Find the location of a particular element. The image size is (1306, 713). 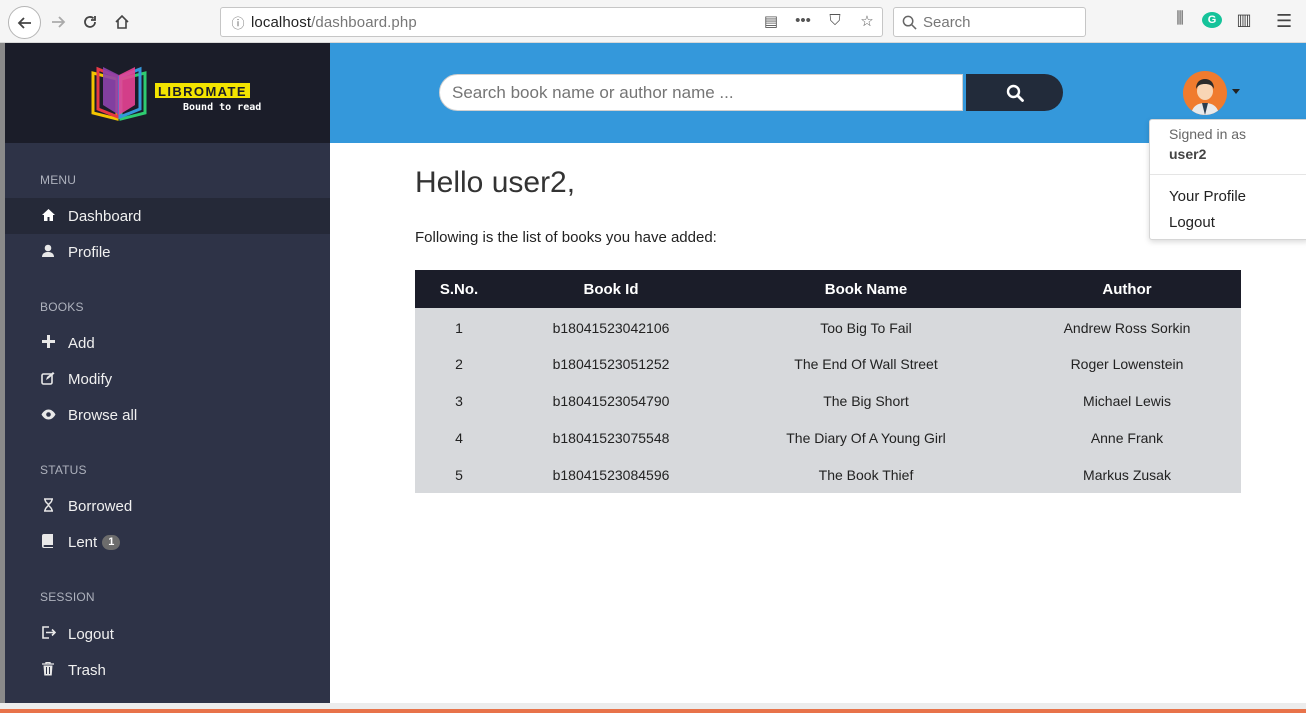

sidebar-item-borrowed: Borrowed is located at coordinates (167, 506).